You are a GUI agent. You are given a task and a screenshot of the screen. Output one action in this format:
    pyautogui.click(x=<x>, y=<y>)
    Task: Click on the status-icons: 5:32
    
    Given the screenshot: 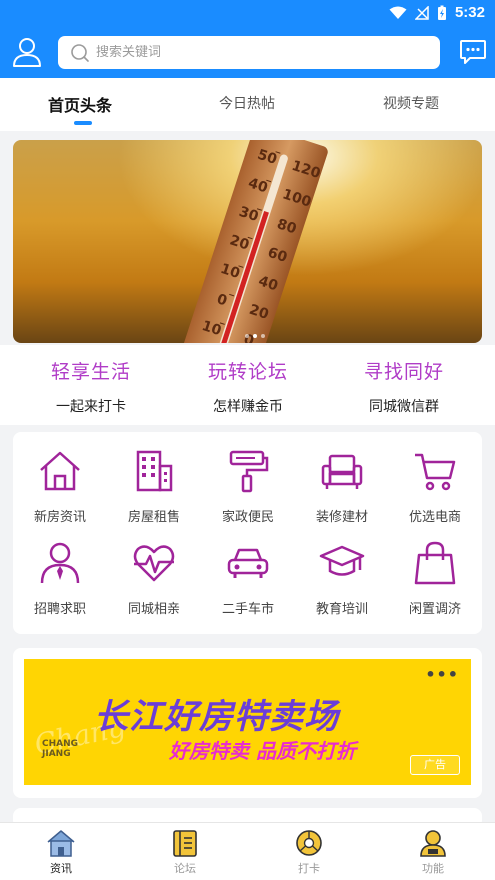 What is the action you would take?
    pyautogui.click(x=437, y=12)
    